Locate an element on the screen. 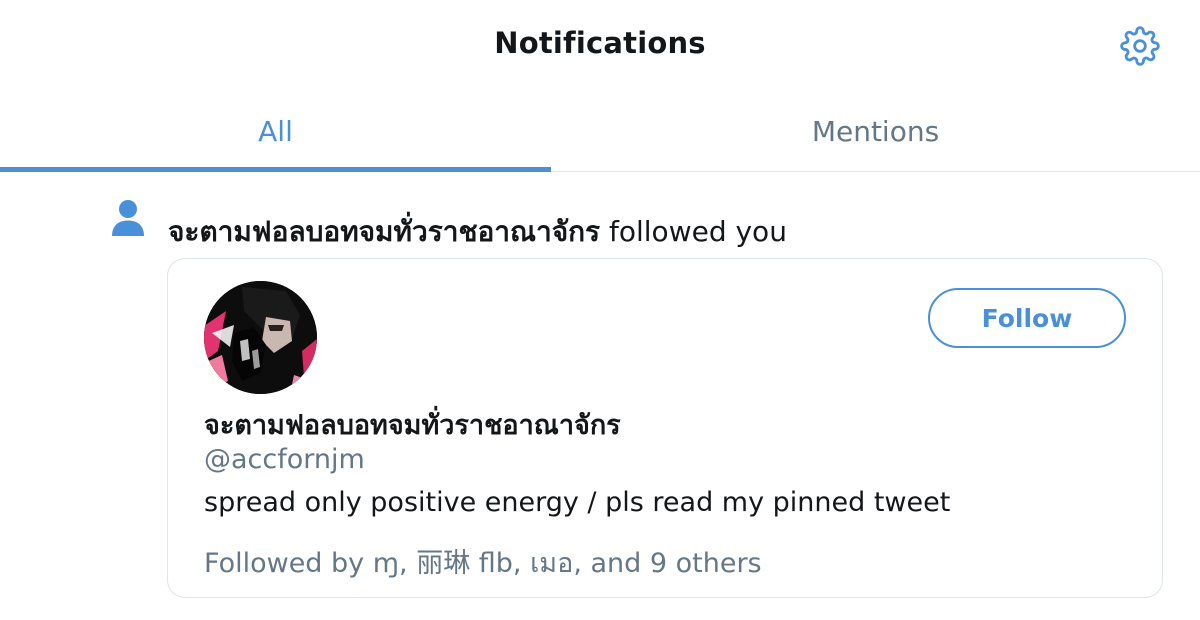  tab-bar: All Mentions is located at coordinates (600, 132).